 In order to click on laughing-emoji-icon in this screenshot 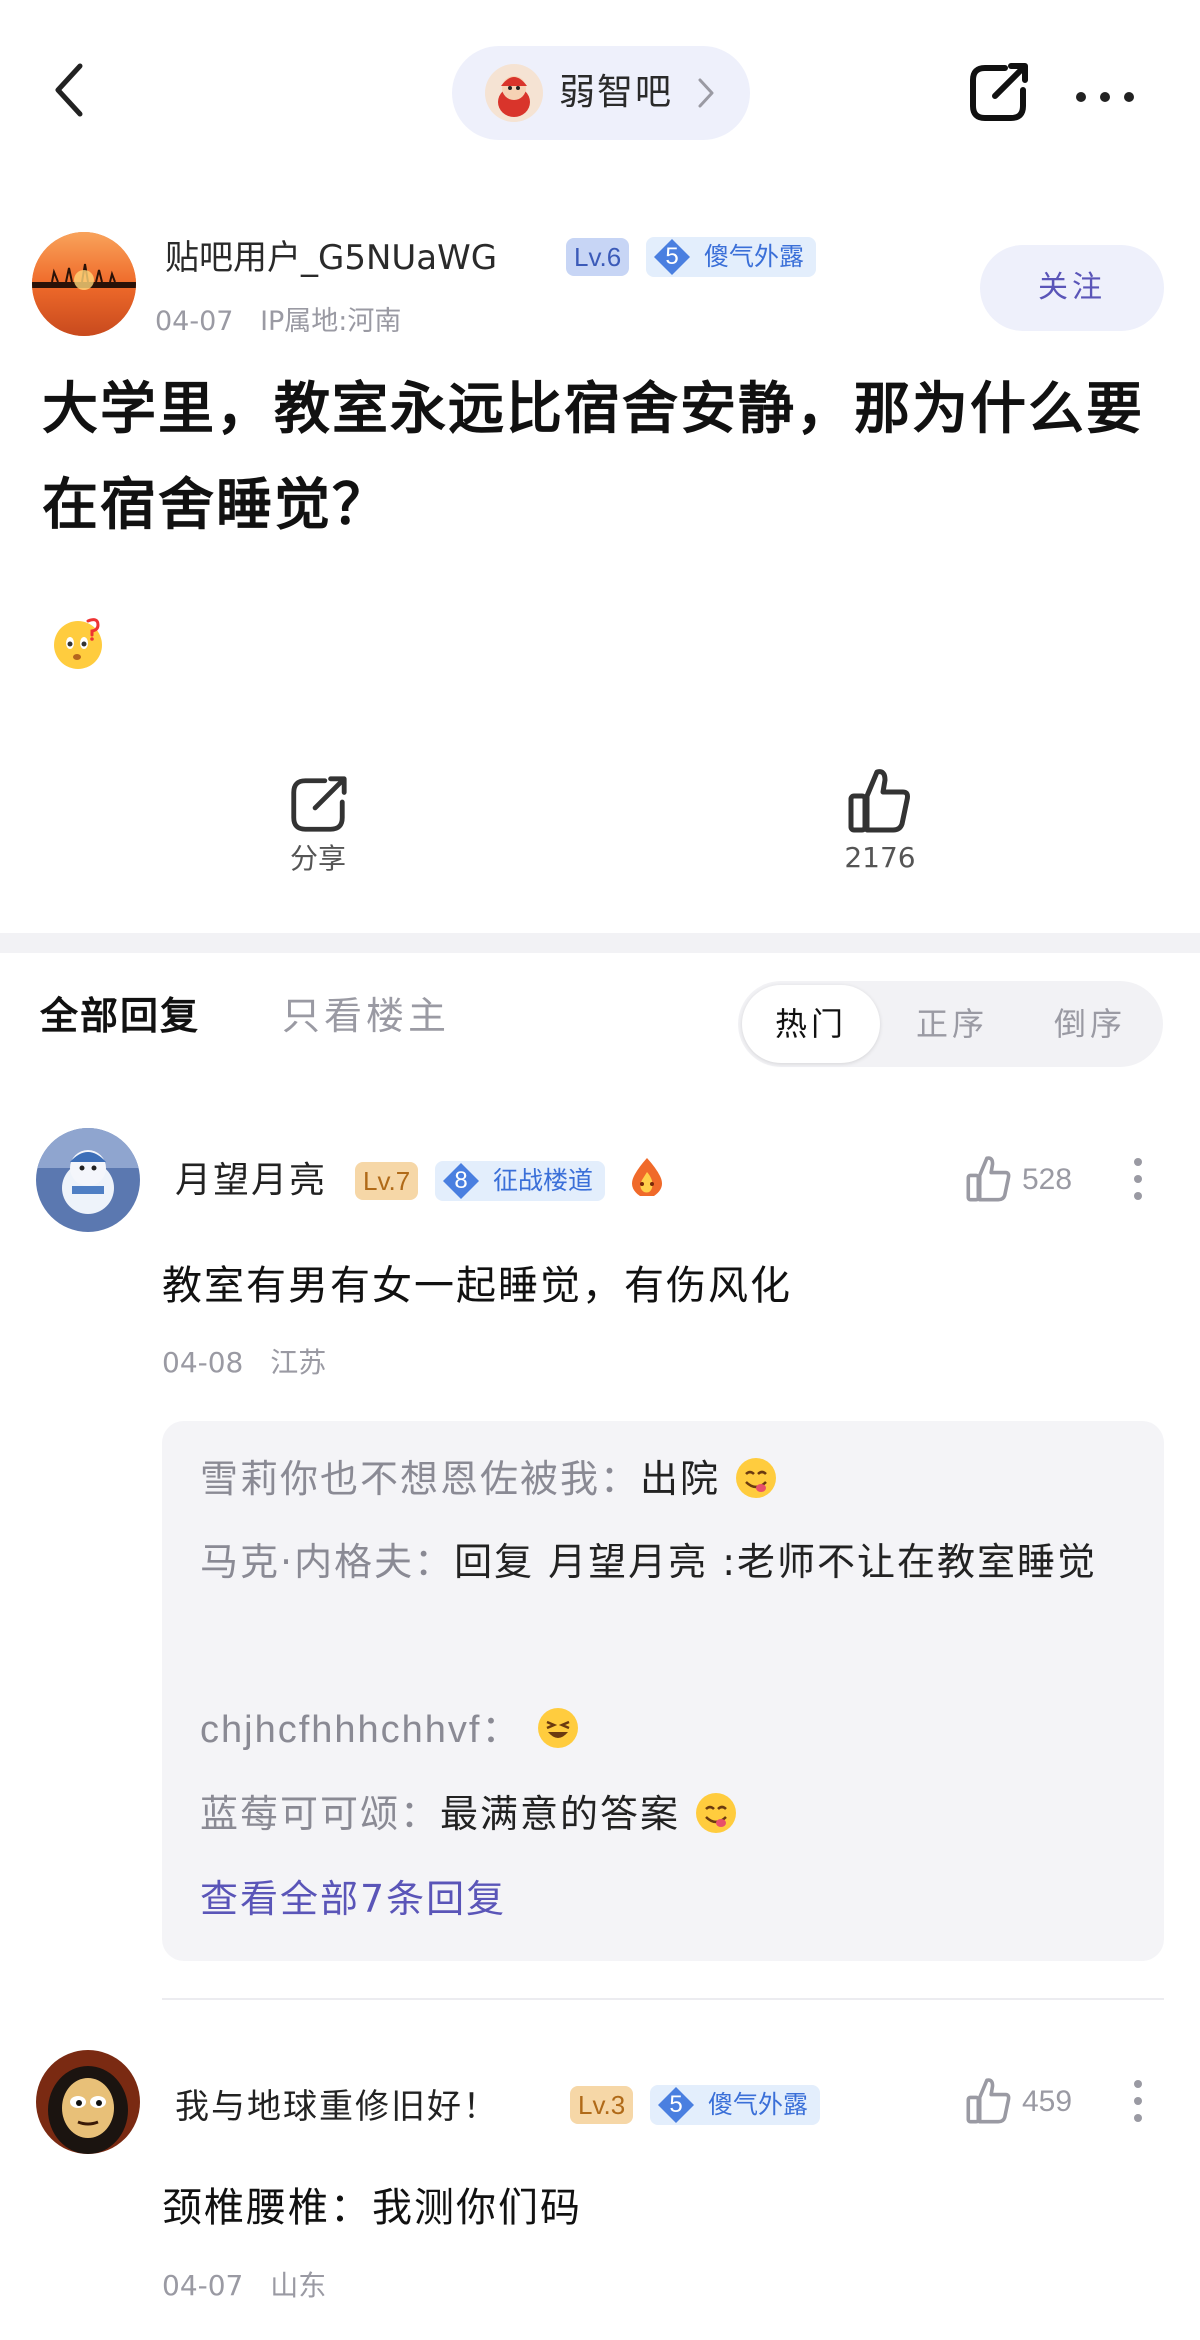, I will do `click(558, 1728)`.